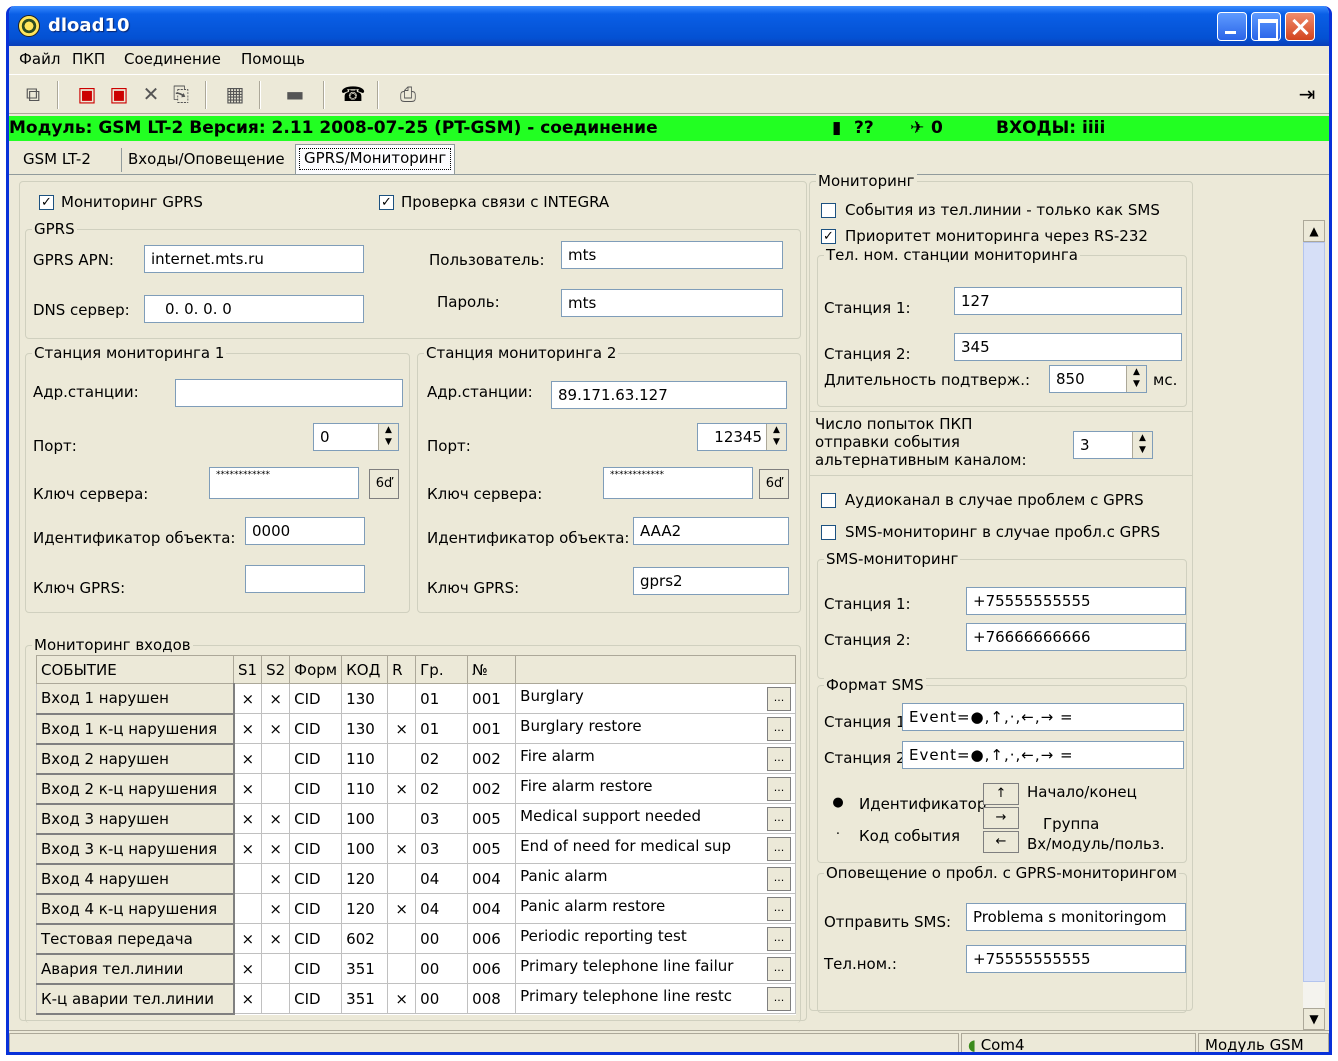 This screenshot has width=1338, height=1061. What do you see at coordinates (1001, 794) in the screenshot?
I see `insert-start-end-button: ↑` at bounding box center [1001, 794].